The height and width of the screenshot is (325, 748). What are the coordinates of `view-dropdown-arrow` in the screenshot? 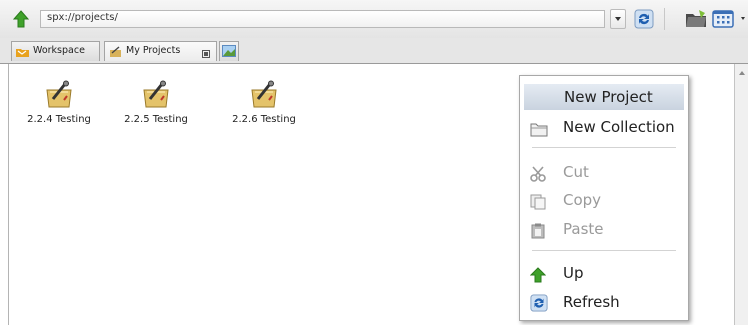 It's located at (743, 18).